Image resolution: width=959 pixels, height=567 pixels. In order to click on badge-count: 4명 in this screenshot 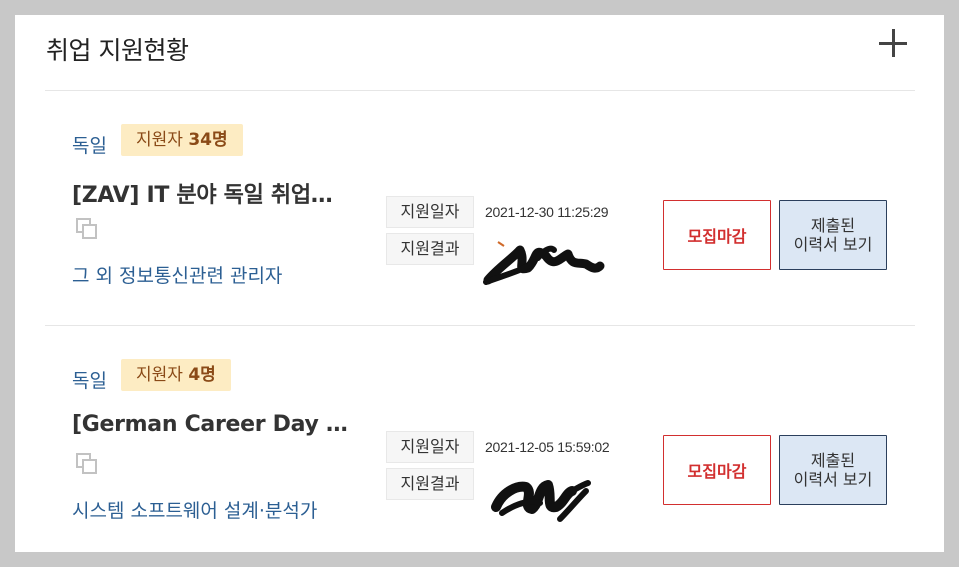, I will do `click(202, 375)`.